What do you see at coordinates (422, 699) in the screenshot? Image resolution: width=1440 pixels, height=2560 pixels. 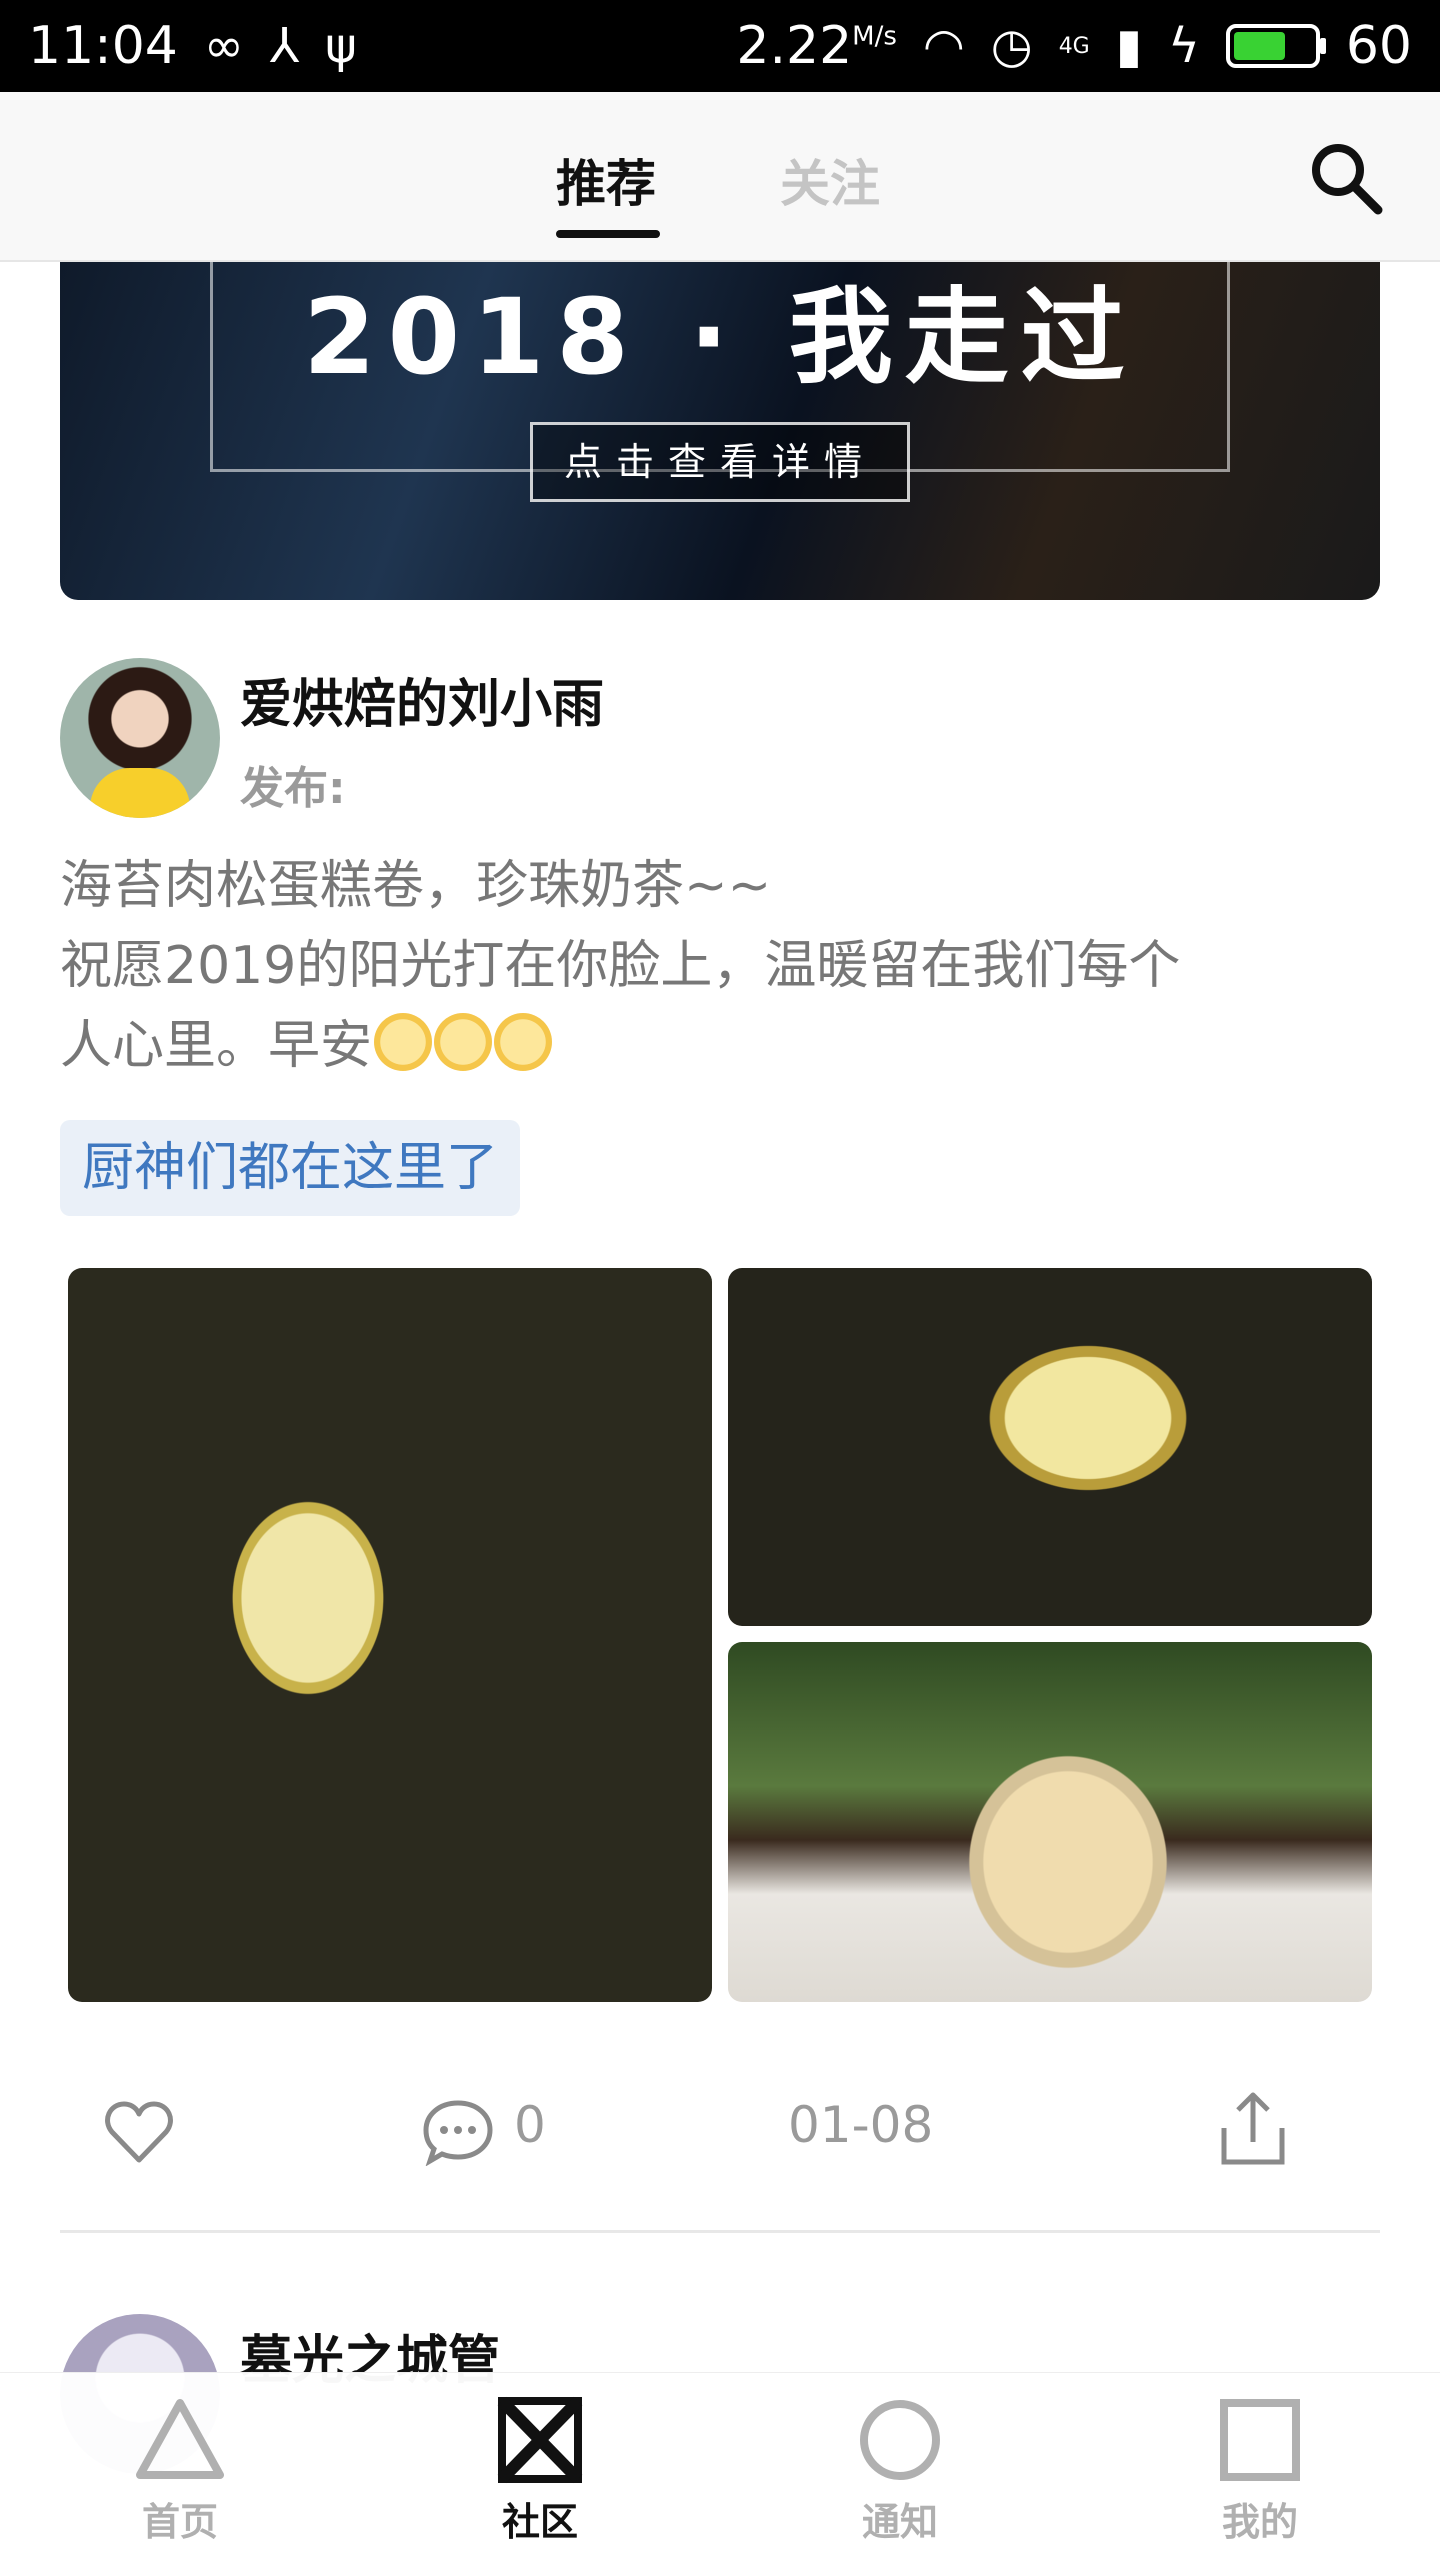 I see `post-username: 爱烘焙的刘小雨` at bounding box center [422, 699].